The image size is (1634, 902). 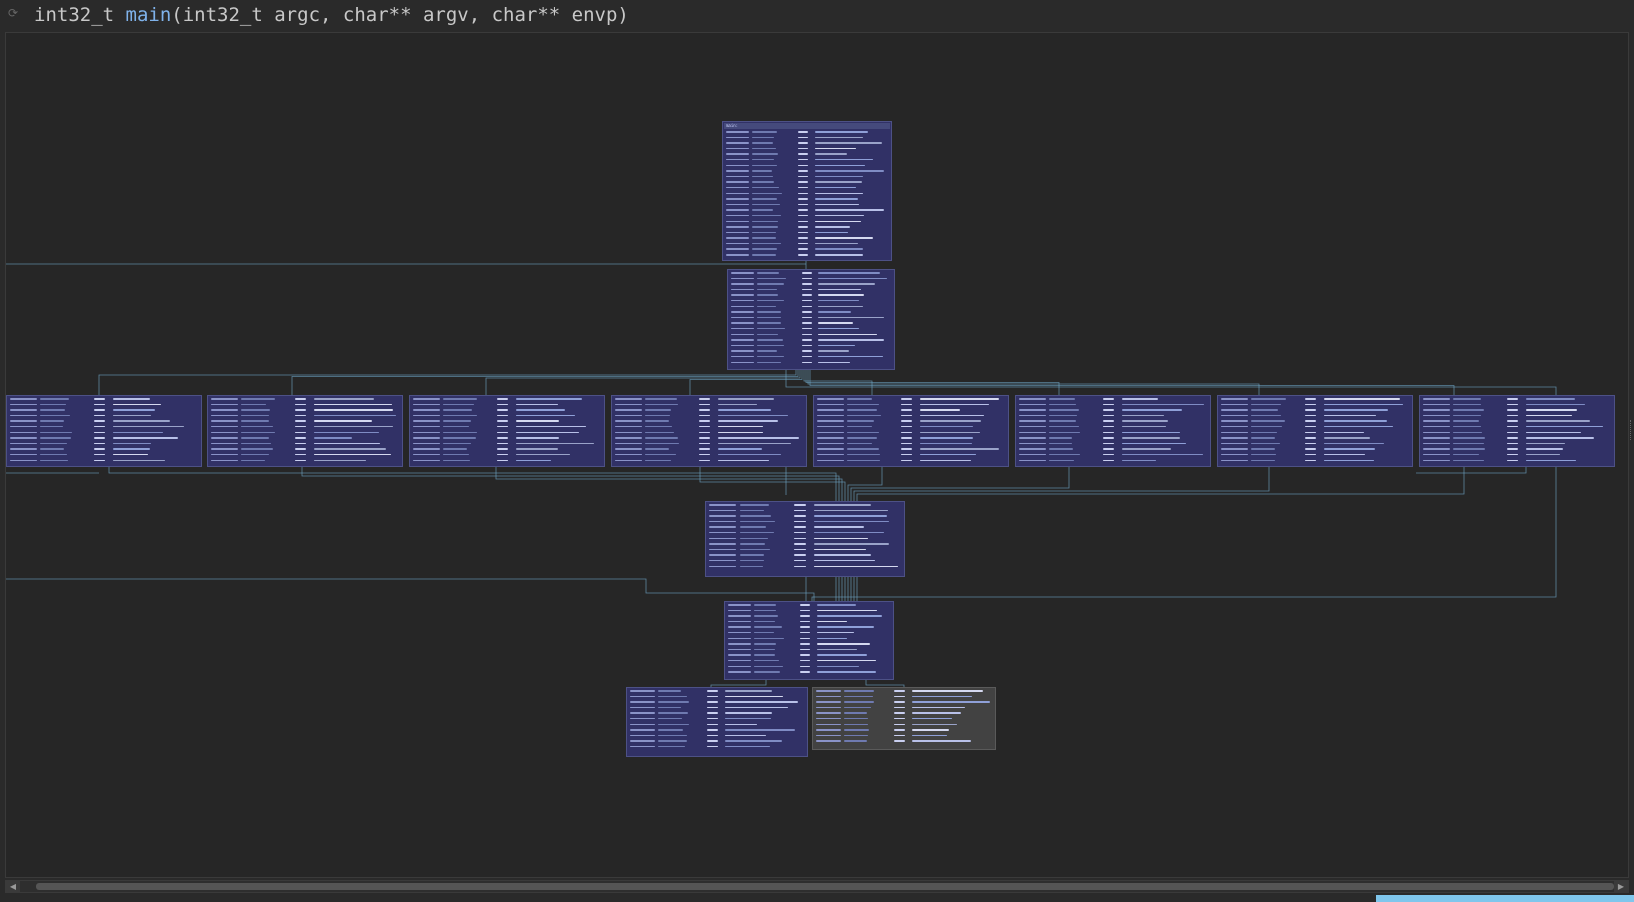 What do you see at coordinates (811, 319) in the screenshot?
I see `basic-block-switch` at bounding box center [811, 319].